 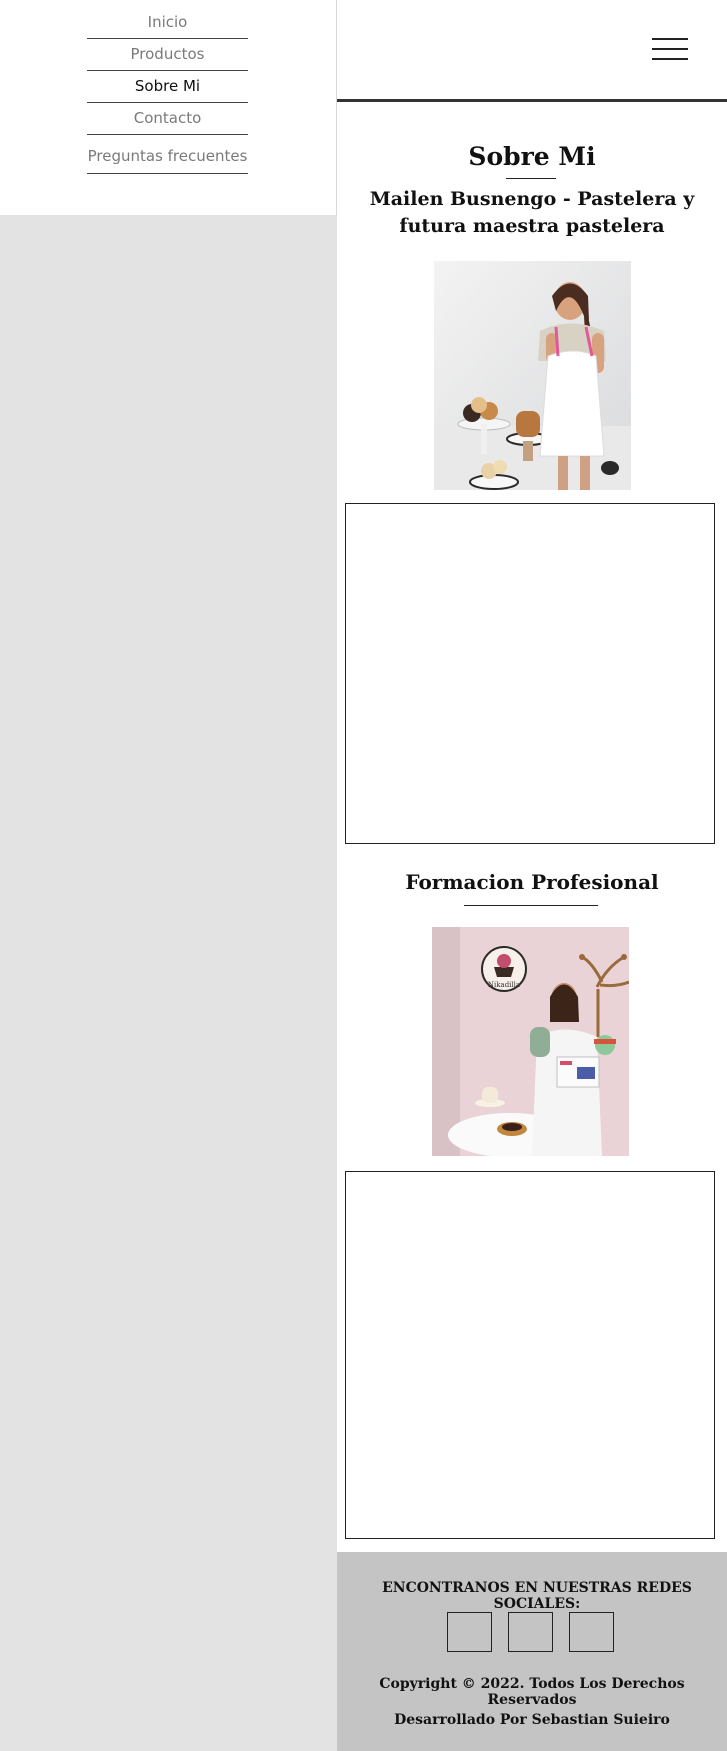 I want to click on nav-item-contacto: Contacto, so click(x=167, y=118).